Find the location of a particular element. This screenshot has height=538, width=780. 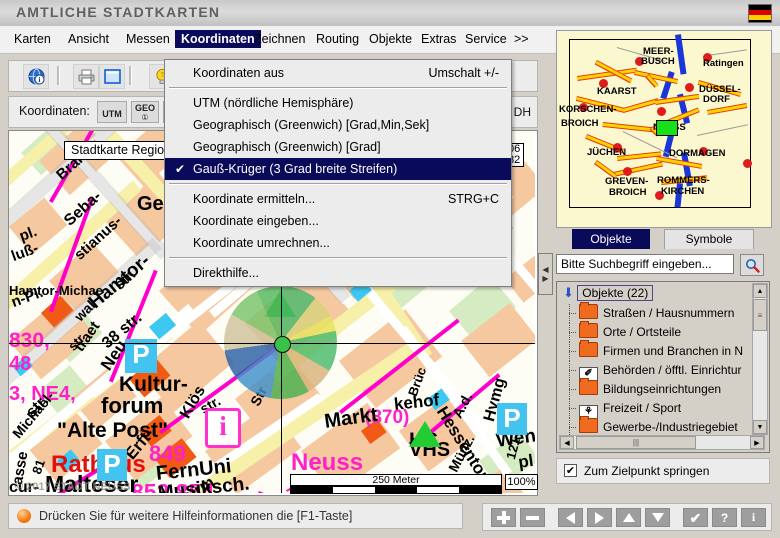

tab-symbole-label: Symbole is located at coordinates (709, 239).